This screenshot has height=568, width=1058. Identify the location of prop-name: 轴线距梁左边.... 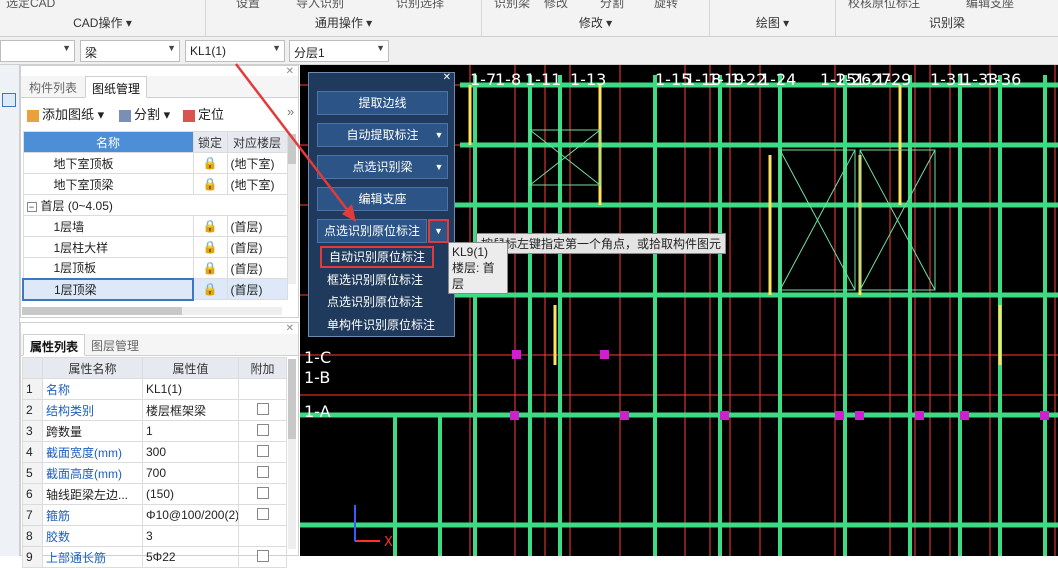
(92, 494).